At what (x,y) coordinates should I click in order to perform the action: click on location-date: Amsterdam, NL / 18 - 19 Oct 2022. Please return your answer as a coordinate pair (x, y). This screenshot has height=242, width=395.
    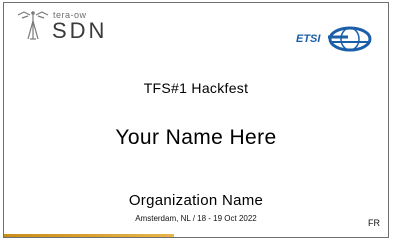
    Looking at the image, I should click on (196, 218).